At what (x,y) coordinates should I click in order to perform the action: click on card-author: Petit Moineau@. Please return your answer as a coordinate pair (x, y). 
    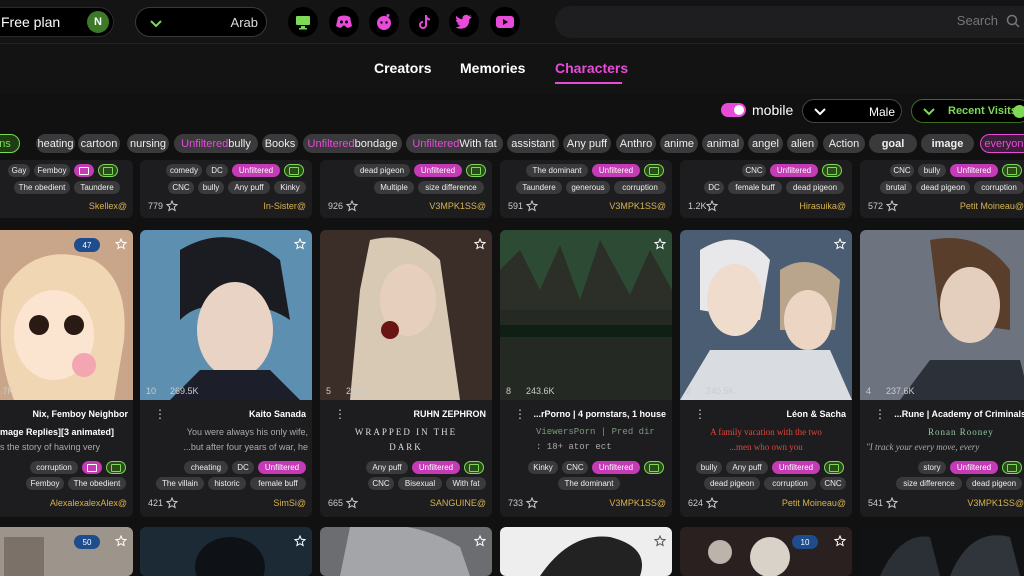
    Looking at the image, I should click on (992, 206).